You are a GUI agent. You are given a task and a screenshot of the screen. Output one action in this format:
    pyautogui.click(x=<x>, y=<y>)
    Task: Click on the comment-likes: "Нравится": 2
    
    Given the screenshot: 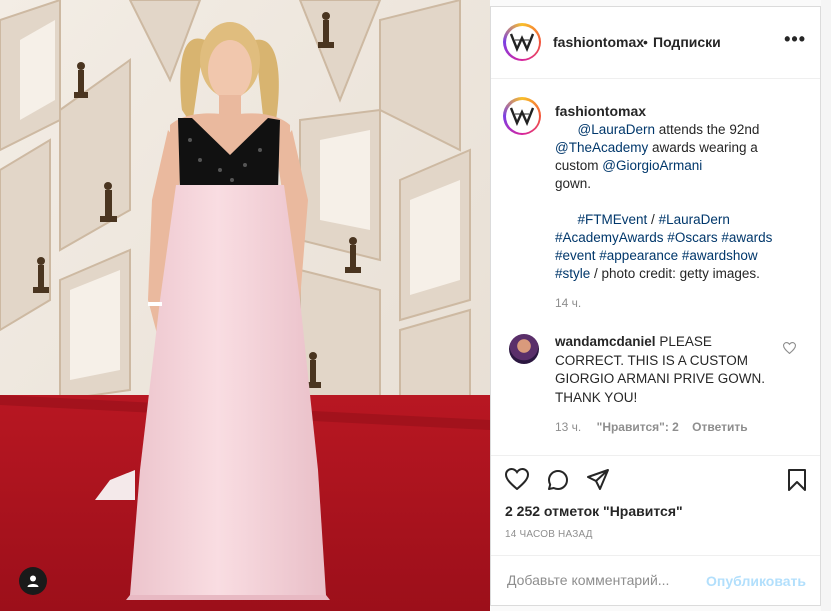 What is the action you would take?
    pyautogui.click(x=638, y=427)
    